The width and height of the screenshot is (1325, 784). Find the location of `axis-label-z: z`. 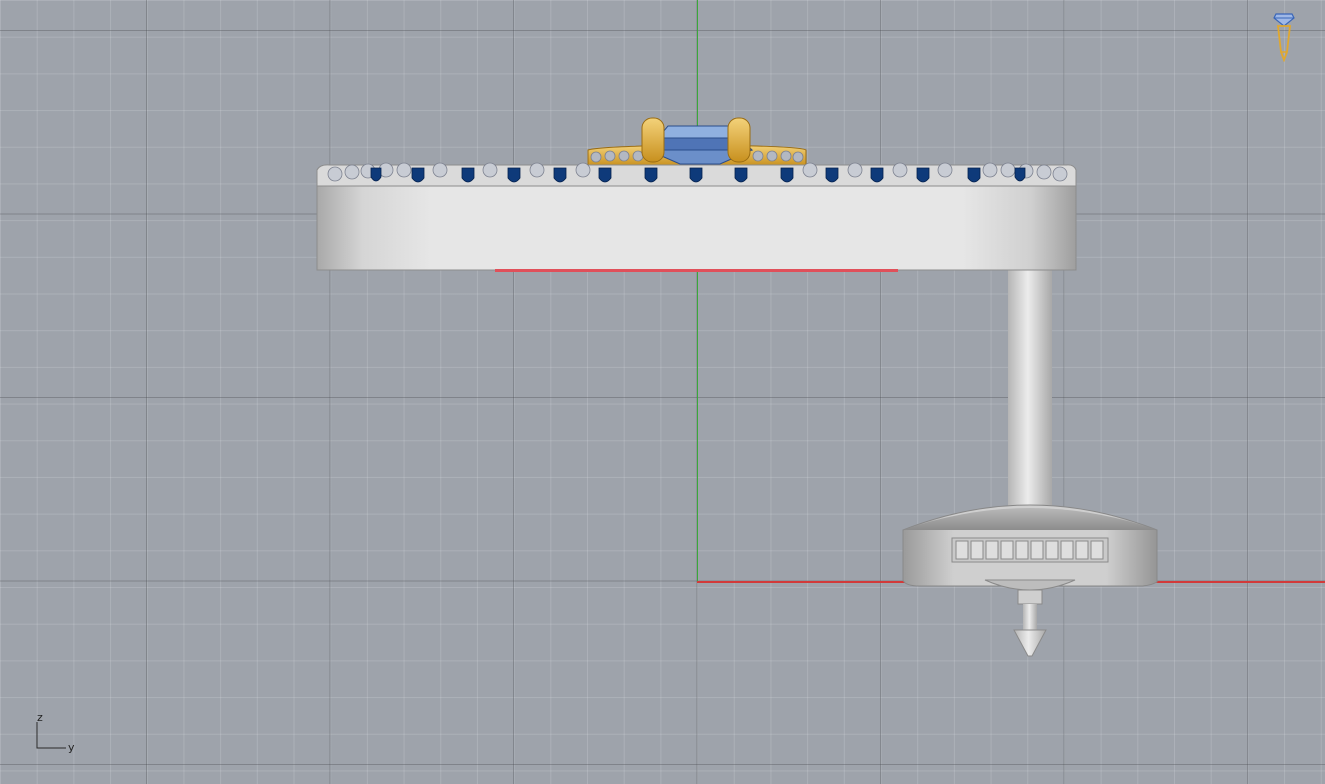

axis-label-z: z is located at coordinates (40, 717).